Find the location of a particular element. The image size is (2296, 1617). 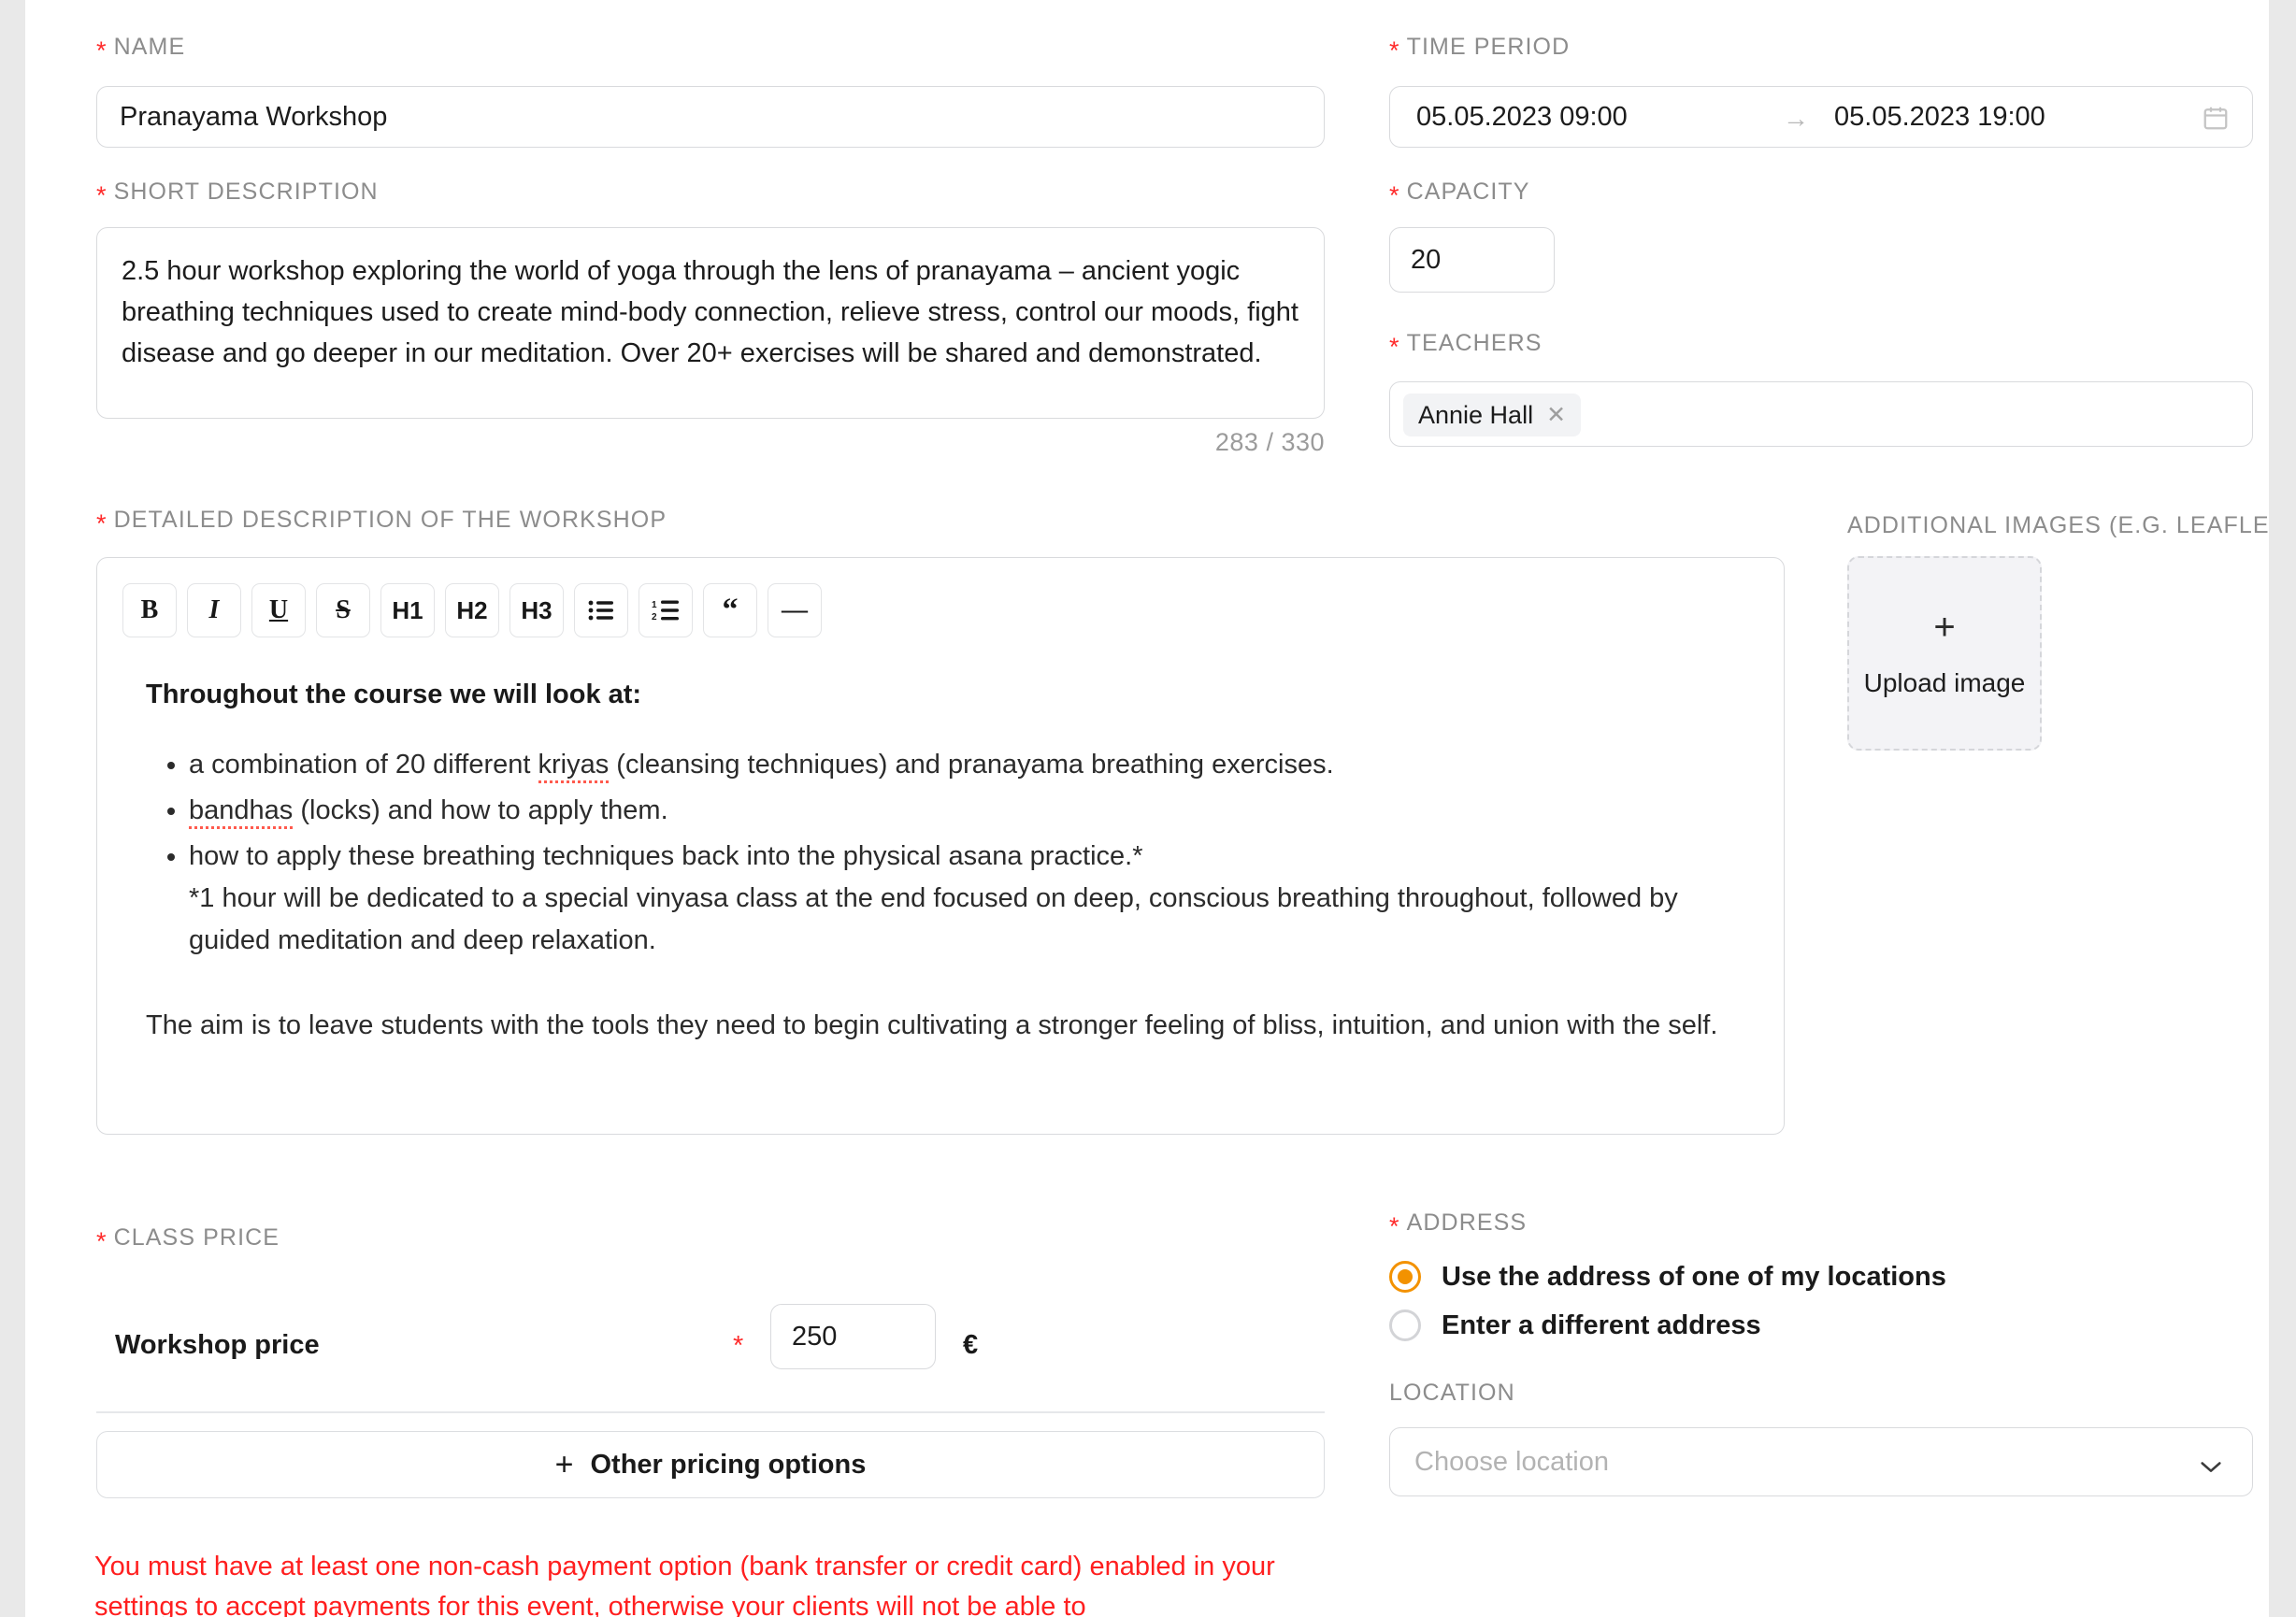

teachers-label: * TEACHERS is located at coordinates (1466, 345).